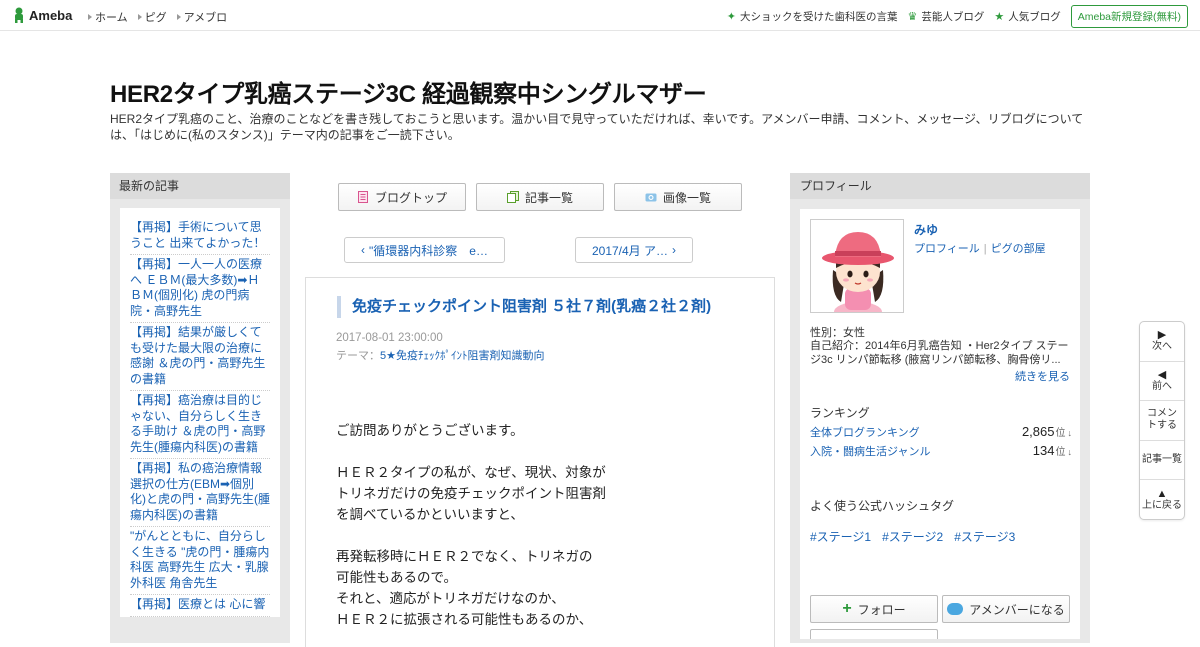  I want to click on profile-name: みゆ, so click(926, 229).